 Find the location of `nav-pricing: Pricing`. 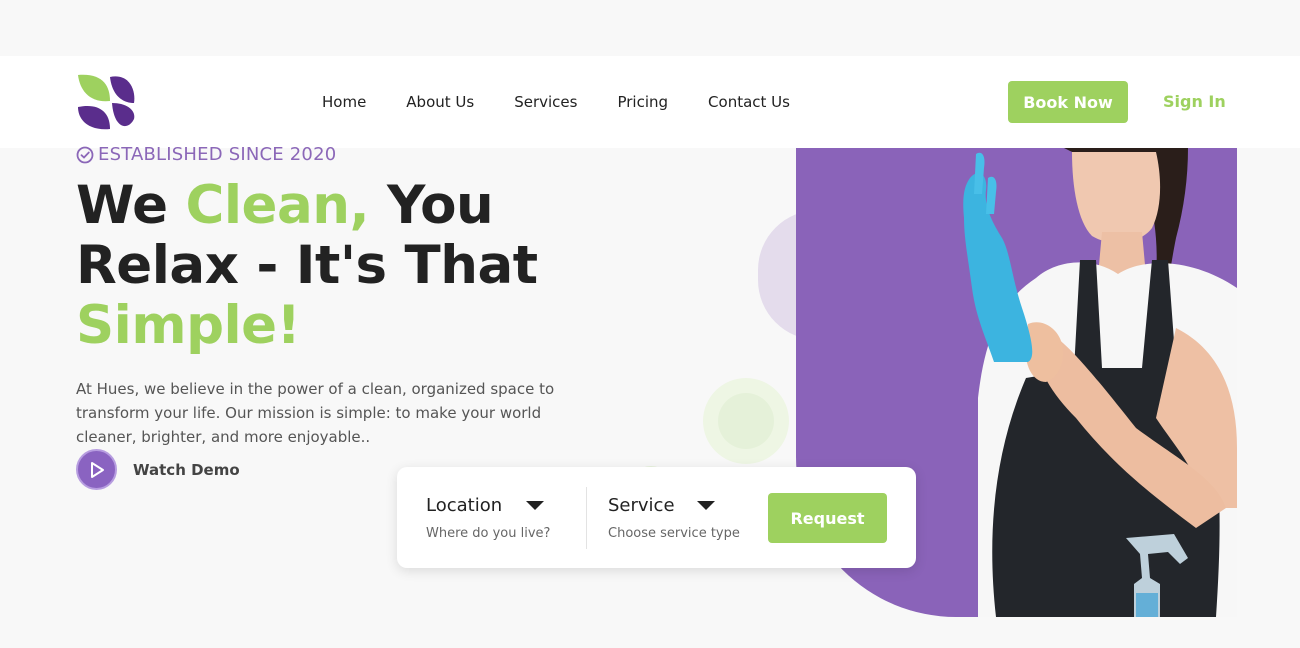

nav-pricing: Pricing is located at coordinates (642, 102).